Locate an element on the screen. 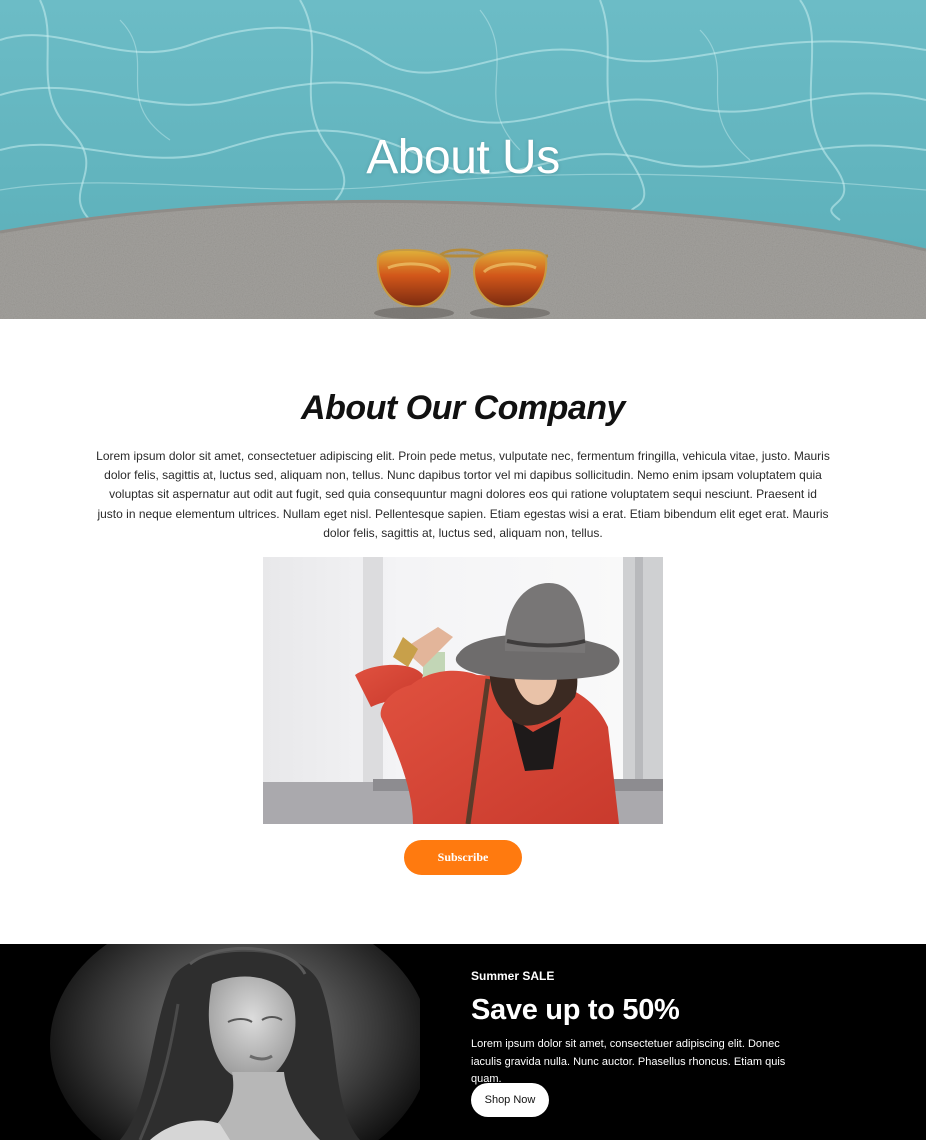  sale-kicker: Summer SALE is located at coordinates (513, 976).